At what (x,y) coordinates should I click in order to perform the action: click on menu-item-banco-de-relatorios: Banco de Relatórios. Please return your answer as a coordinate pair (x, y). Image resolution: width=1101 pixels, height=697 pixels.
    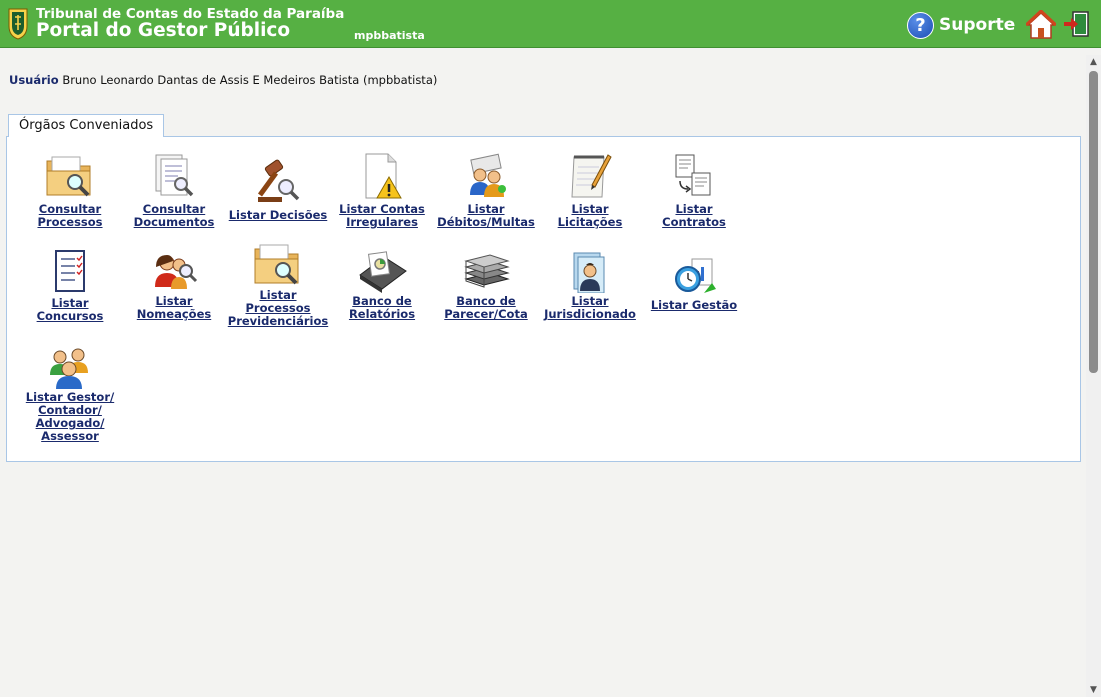
    Looking at the image, I should click on (382, 285).